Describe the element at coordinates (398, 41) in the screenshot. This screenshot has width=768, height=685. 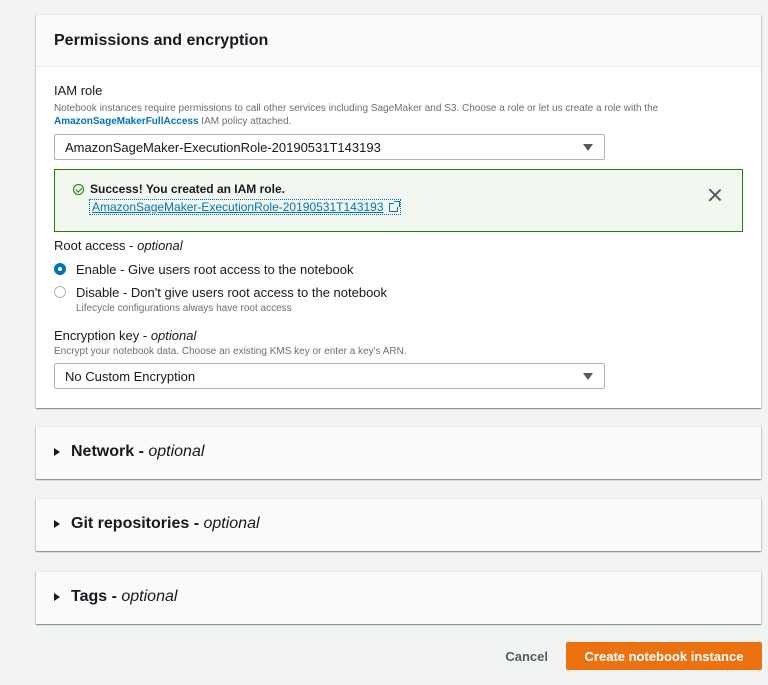
I see `permissions-header: Permissions and encryption` at that location.